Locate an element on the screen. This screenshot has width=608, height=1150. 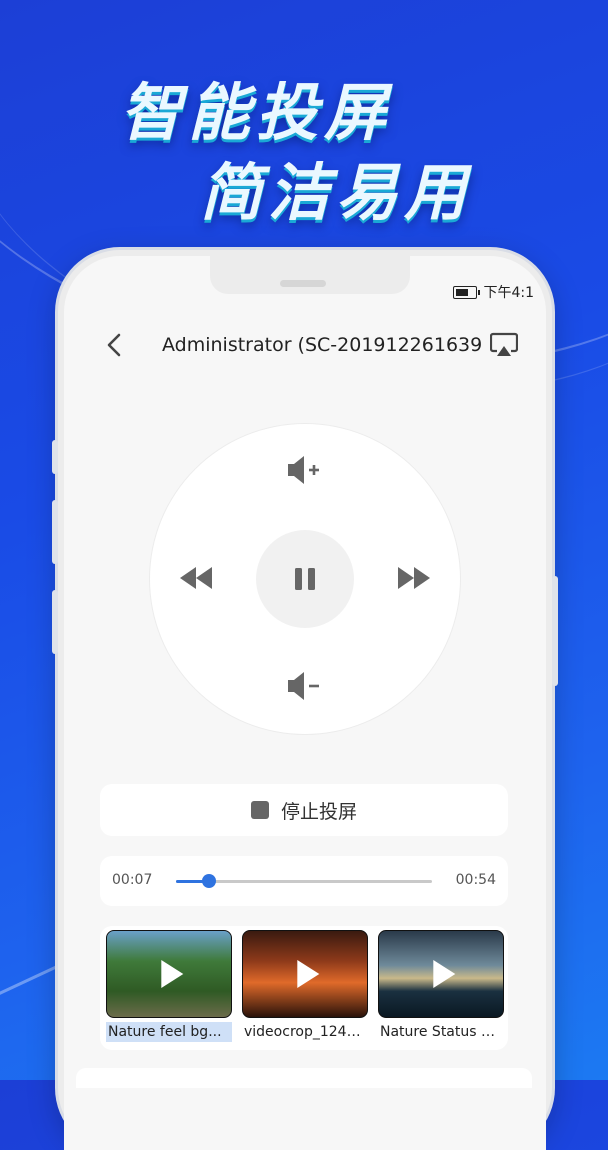
screen-cast-icon is located at coordinates (504, 345).